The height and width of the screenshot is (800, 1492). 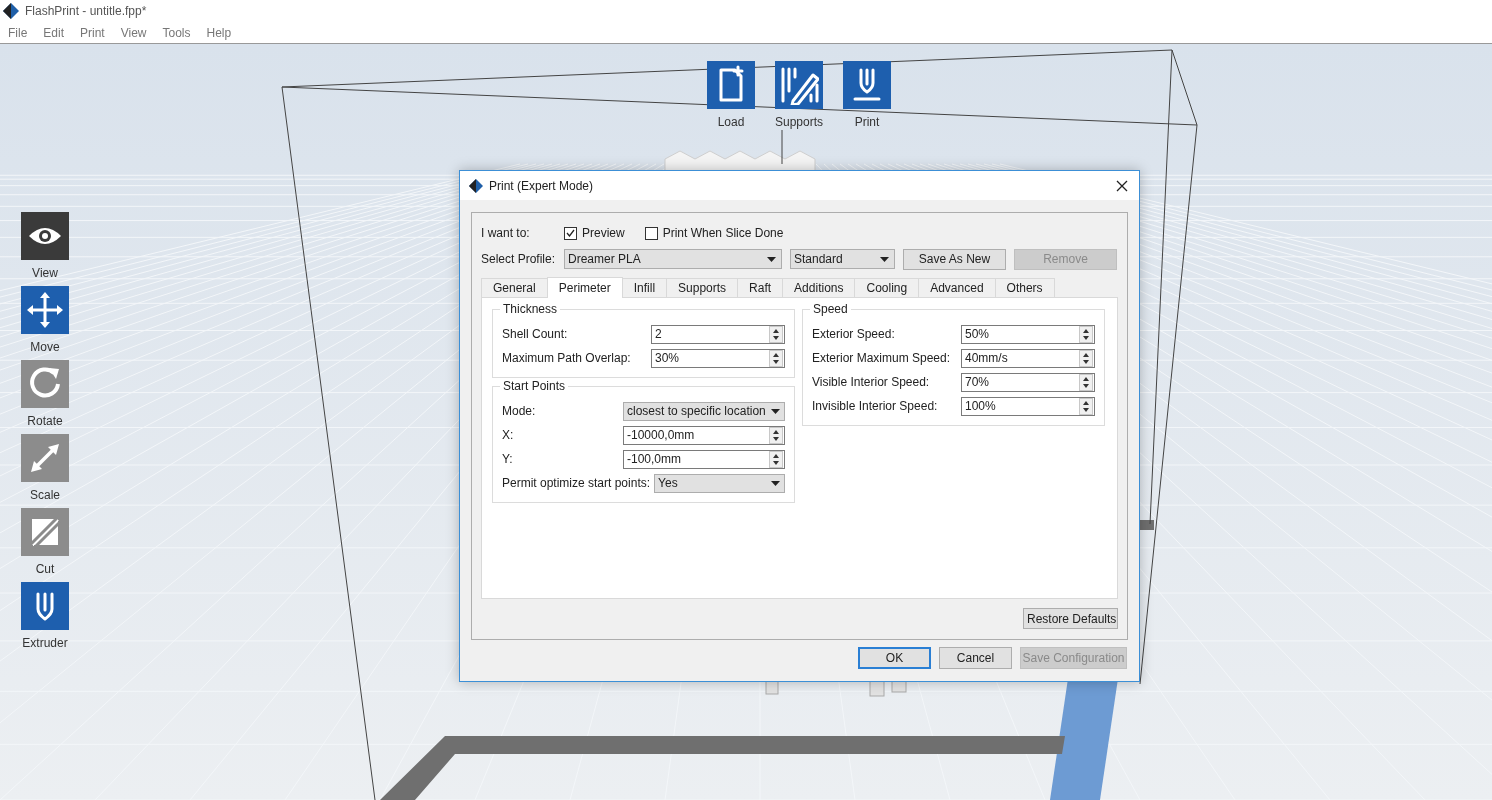 I want to click on field-label: Permit optimize start points:, so click(x=577, y=483).